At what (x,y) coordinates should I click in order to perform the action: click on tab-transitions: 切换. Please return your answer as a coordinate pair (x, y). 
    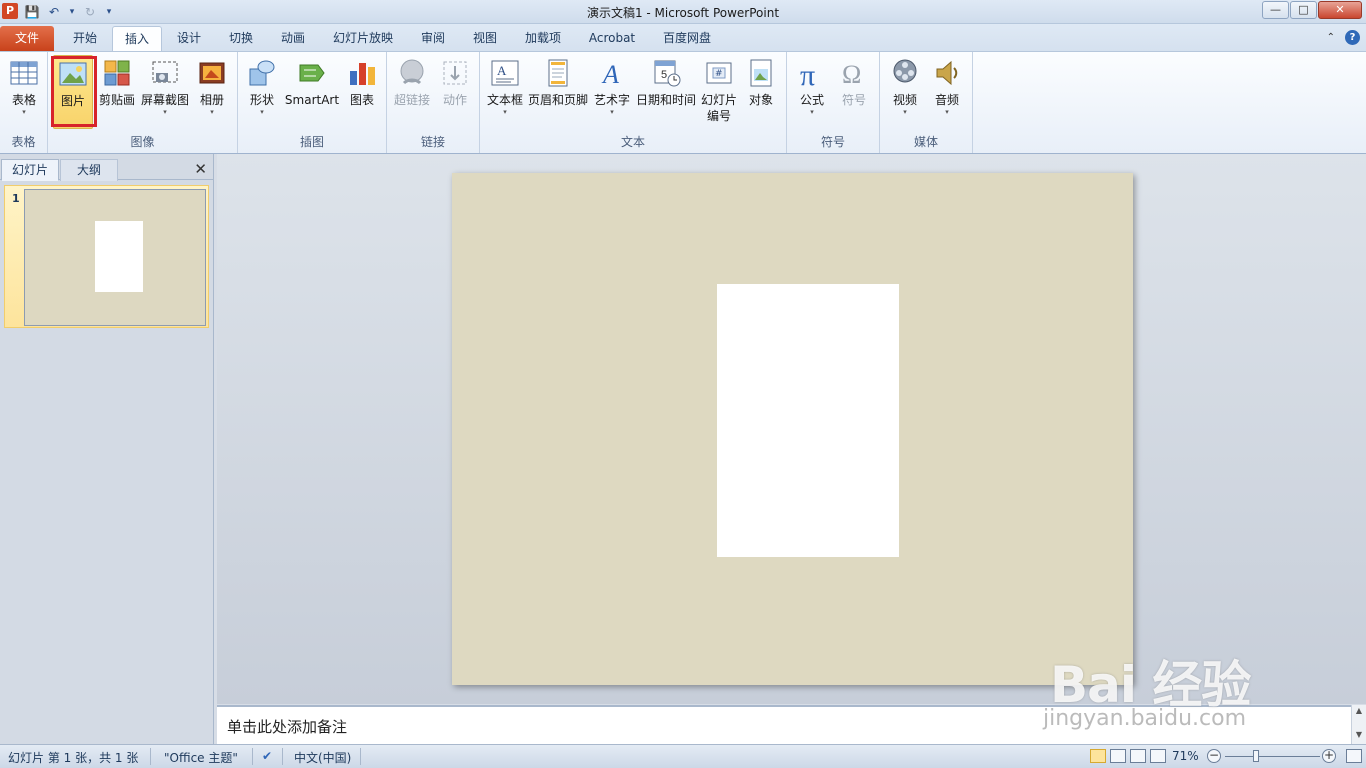
    Looking at the image, I should click on (241, 38).